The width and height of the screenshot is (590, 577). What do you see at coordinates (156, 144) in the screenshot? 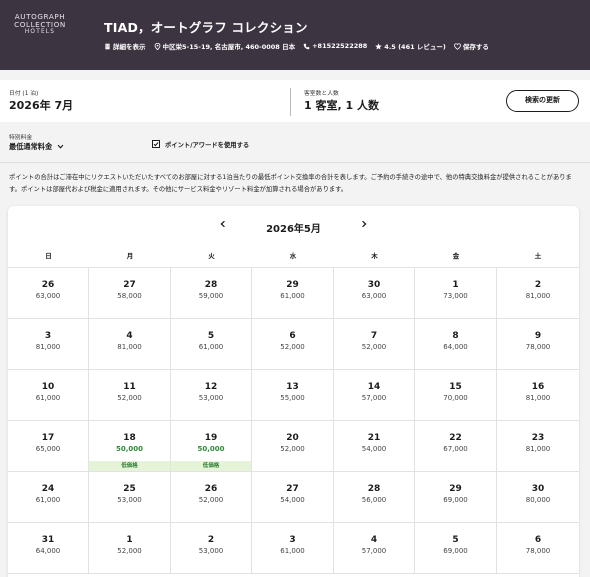
I see `use-points-checkbox` at bounding box center [156, 144].